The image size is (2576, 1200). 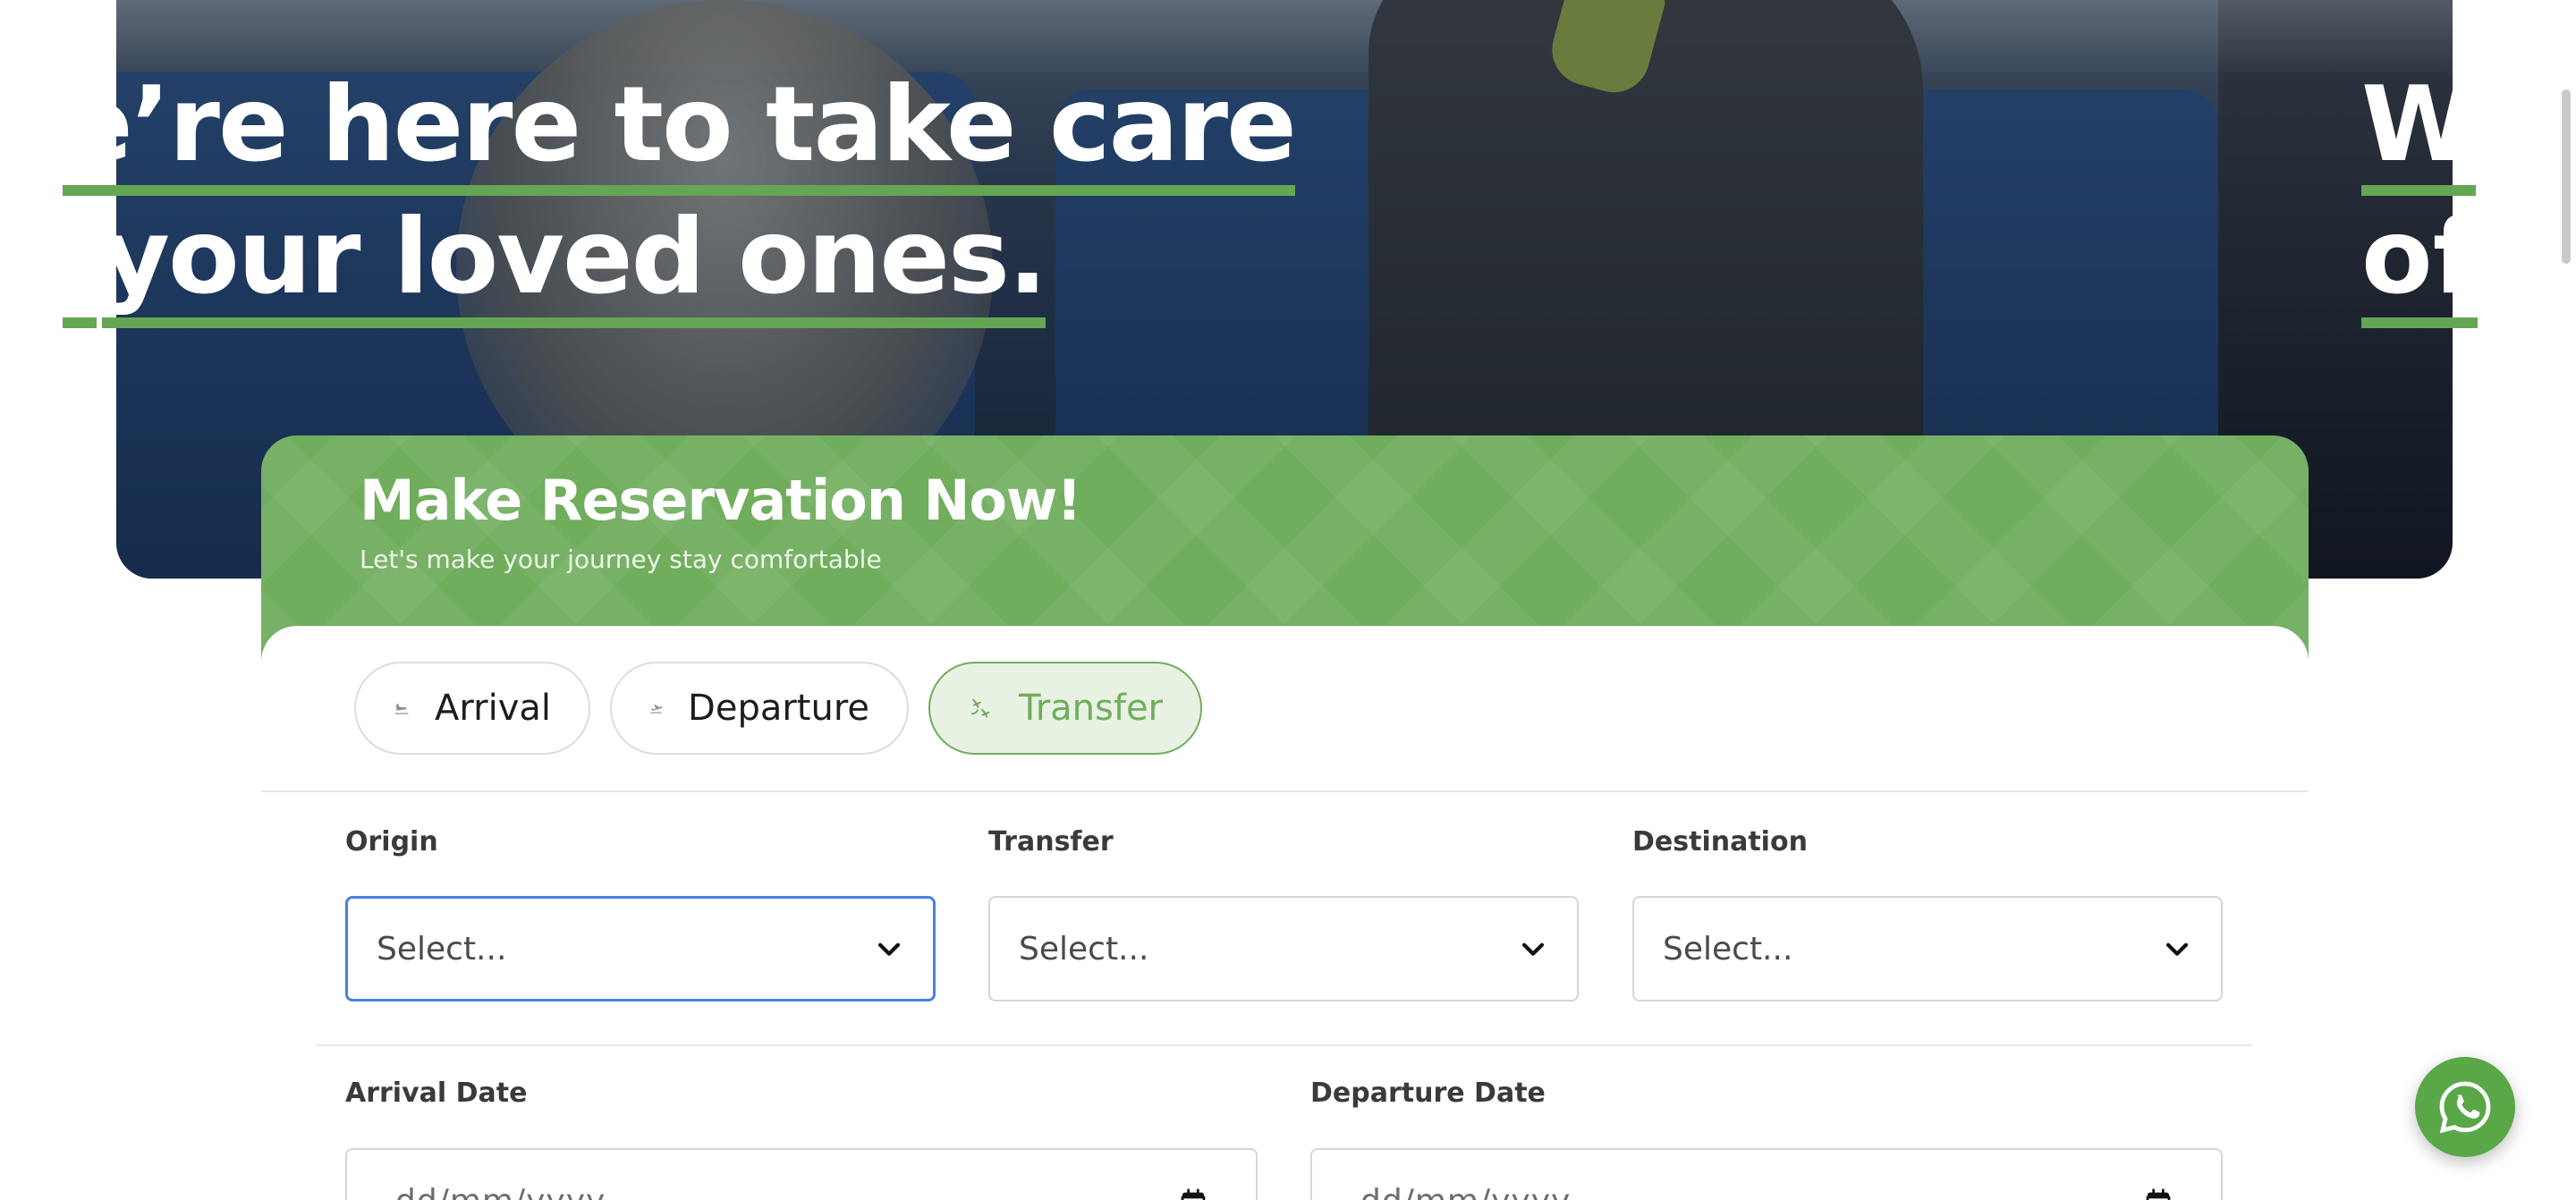 I want to click on hero-headline-line1-text: e’re here to take care, so click(x=680, y=130).